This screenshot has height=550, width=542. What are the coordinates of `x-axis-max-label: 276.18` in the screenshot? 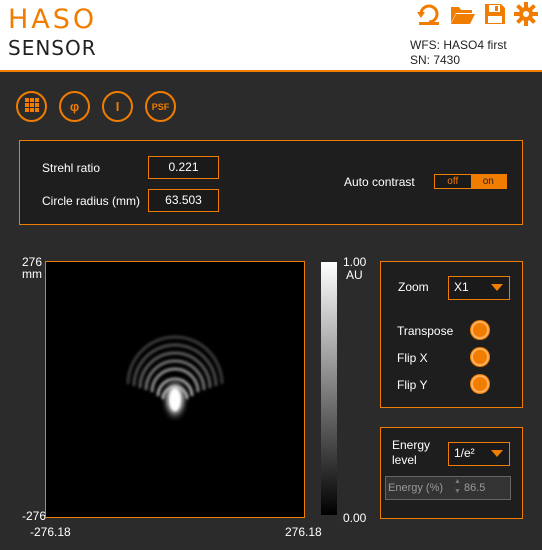 It's located at (303, 532).